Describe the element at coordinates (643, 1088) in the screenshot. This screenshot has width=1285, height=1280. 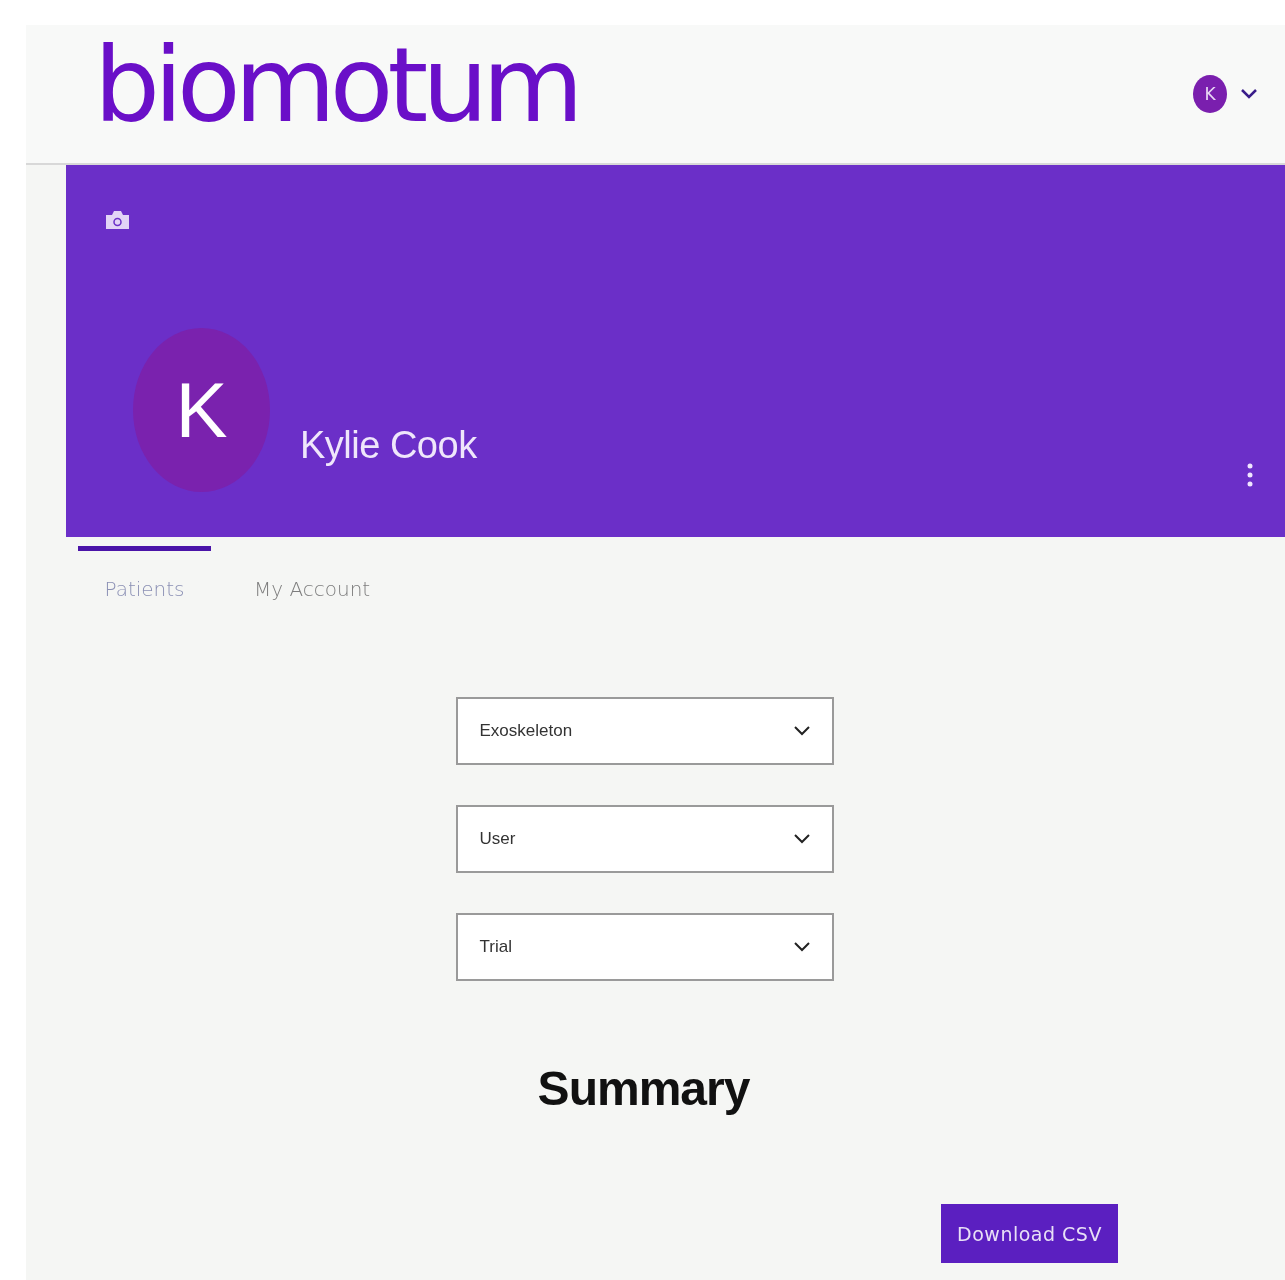
I see `summary-heading: Summary` at that location.